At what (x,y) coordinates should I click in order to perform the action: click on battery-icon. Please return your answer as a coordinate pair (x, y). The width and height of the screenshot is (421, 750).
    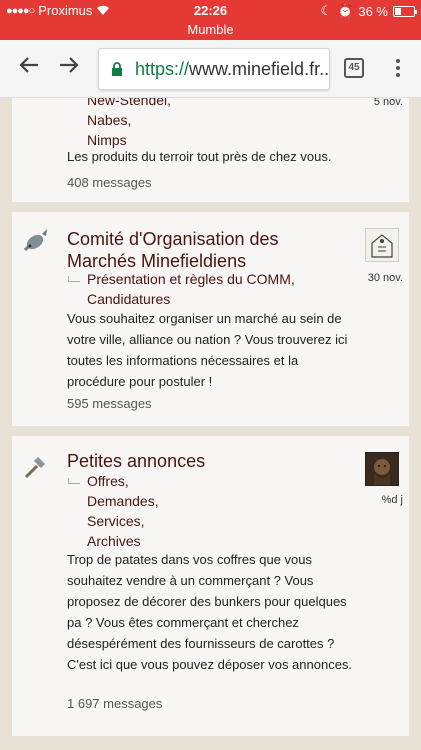
    Looking at the image, I should click on (405, 11).